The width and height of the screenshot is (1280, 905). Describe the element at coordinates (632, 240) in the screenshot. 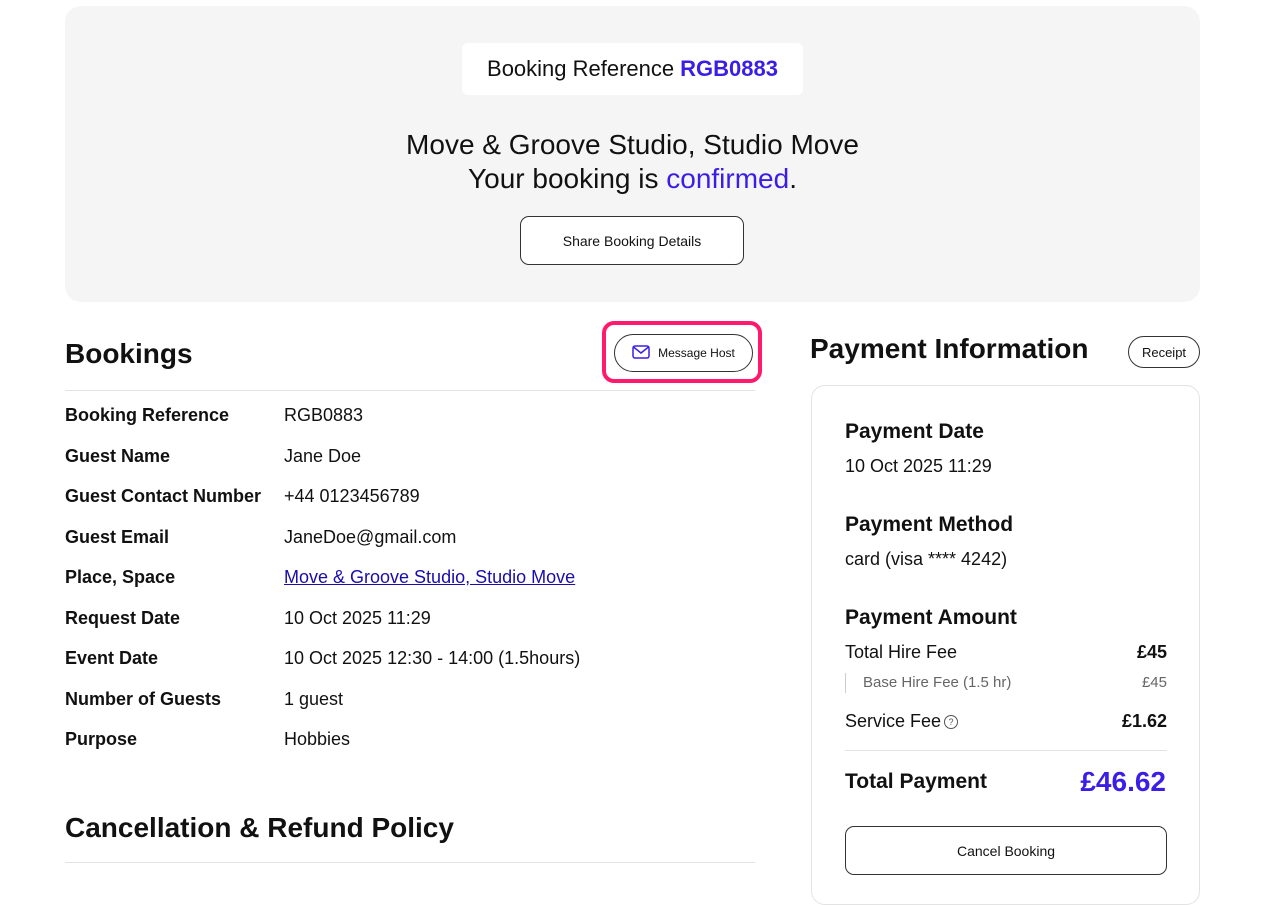

I see `share-booking-button: Share Booking Details` at that location.